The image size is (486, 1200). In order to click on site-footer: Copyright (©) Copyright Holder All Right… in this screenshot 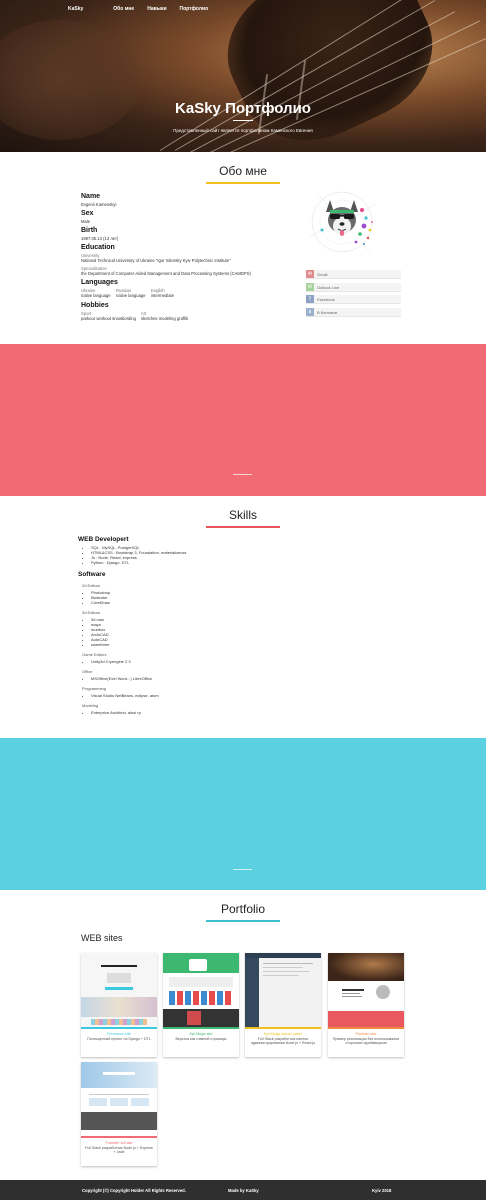, I will do `click(243, 1190)`.